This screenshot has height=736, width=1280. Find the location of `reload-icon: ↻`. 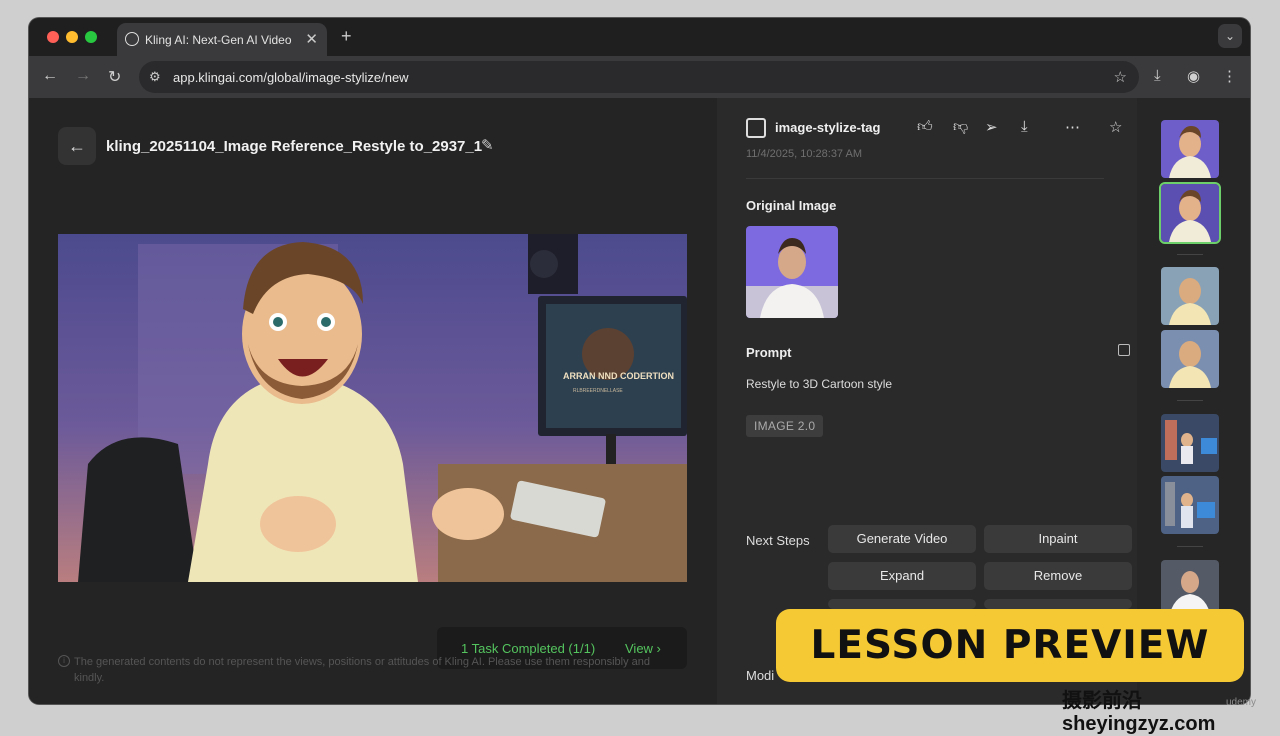

reload-icon: ↻ is located at coordinates (114, 77).